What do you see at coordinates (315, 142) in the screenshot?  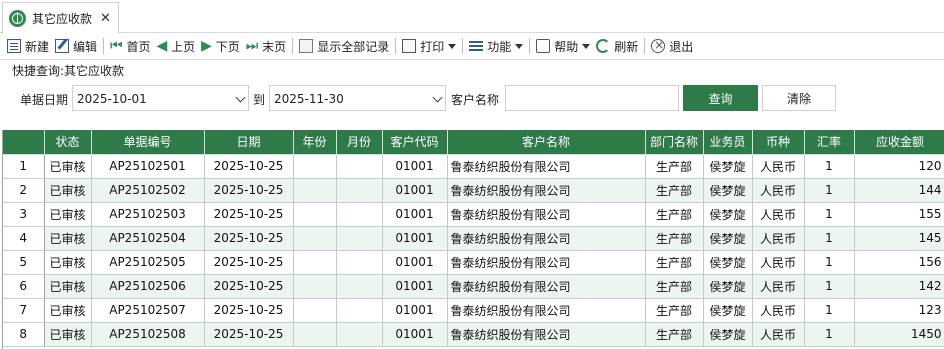 I see `column-header: 年份` at bounding box center [315, 142].